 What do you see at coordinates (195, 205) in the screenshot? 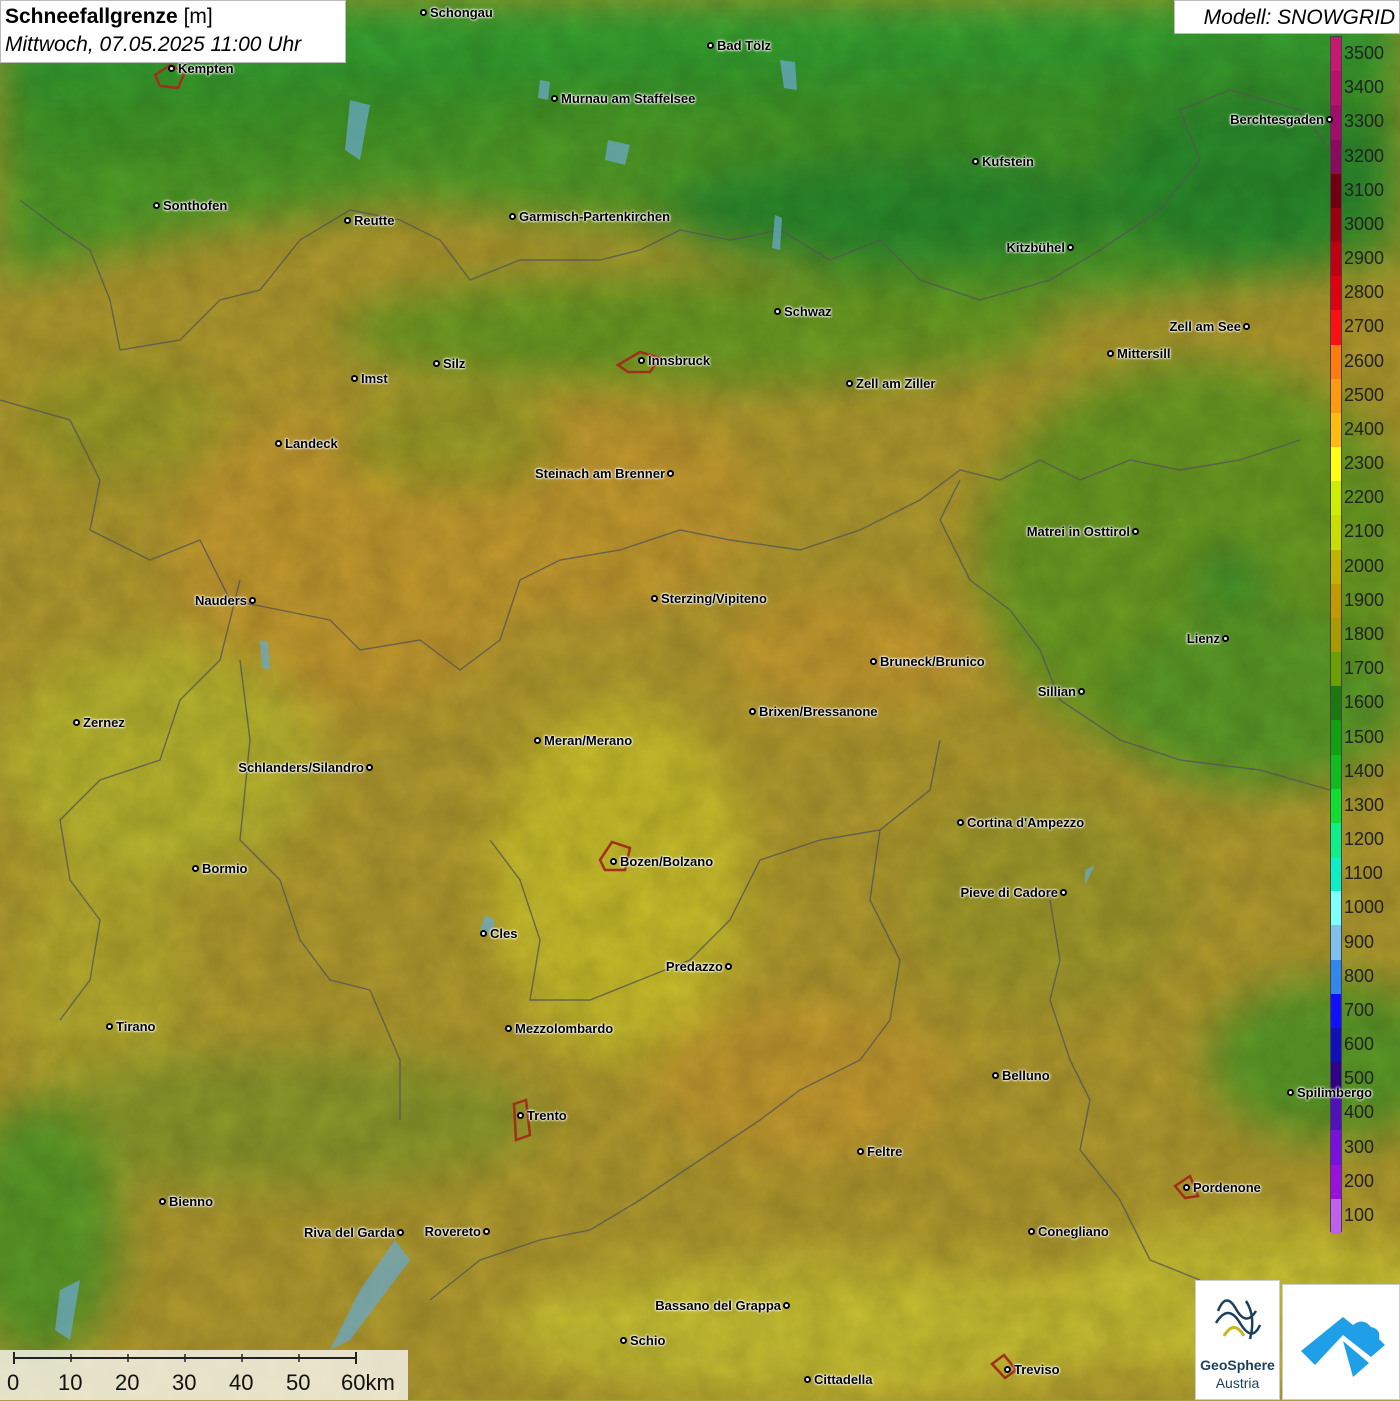
I see `city-label: Sonthofen` at bounding box center [195, 205].